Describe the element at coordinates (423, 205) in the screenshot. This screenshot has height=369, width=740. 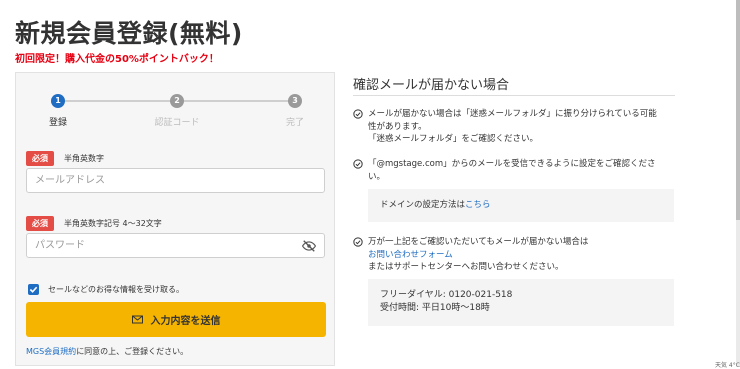
I see `domain-settings-text: ドメインの設定方法は` at that location.